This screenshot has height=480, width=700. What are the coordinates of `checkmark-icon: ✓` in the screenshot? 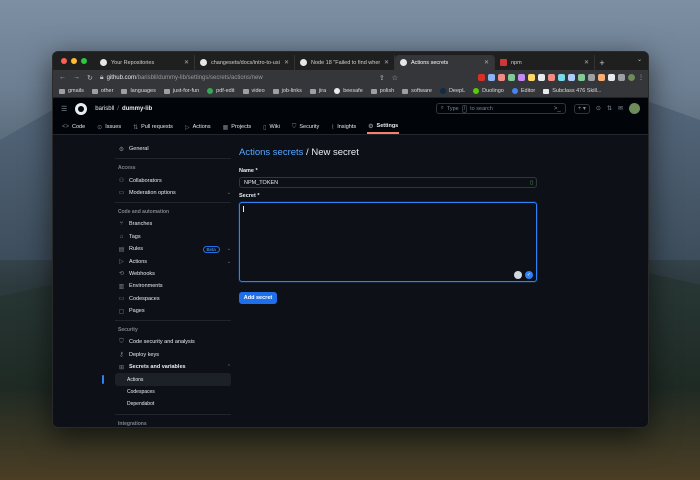 It's located at (529, 275).